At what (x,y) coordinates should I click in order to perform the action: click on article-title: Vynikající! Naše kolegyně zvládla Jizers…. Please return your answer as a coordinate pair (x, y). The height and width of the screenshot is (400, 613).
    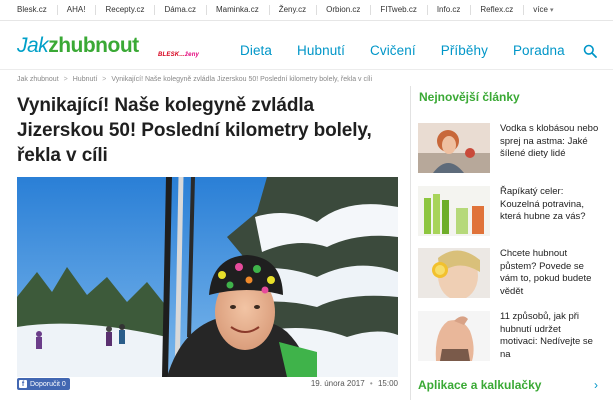
    Looking at the image, I should click on (194, 130).